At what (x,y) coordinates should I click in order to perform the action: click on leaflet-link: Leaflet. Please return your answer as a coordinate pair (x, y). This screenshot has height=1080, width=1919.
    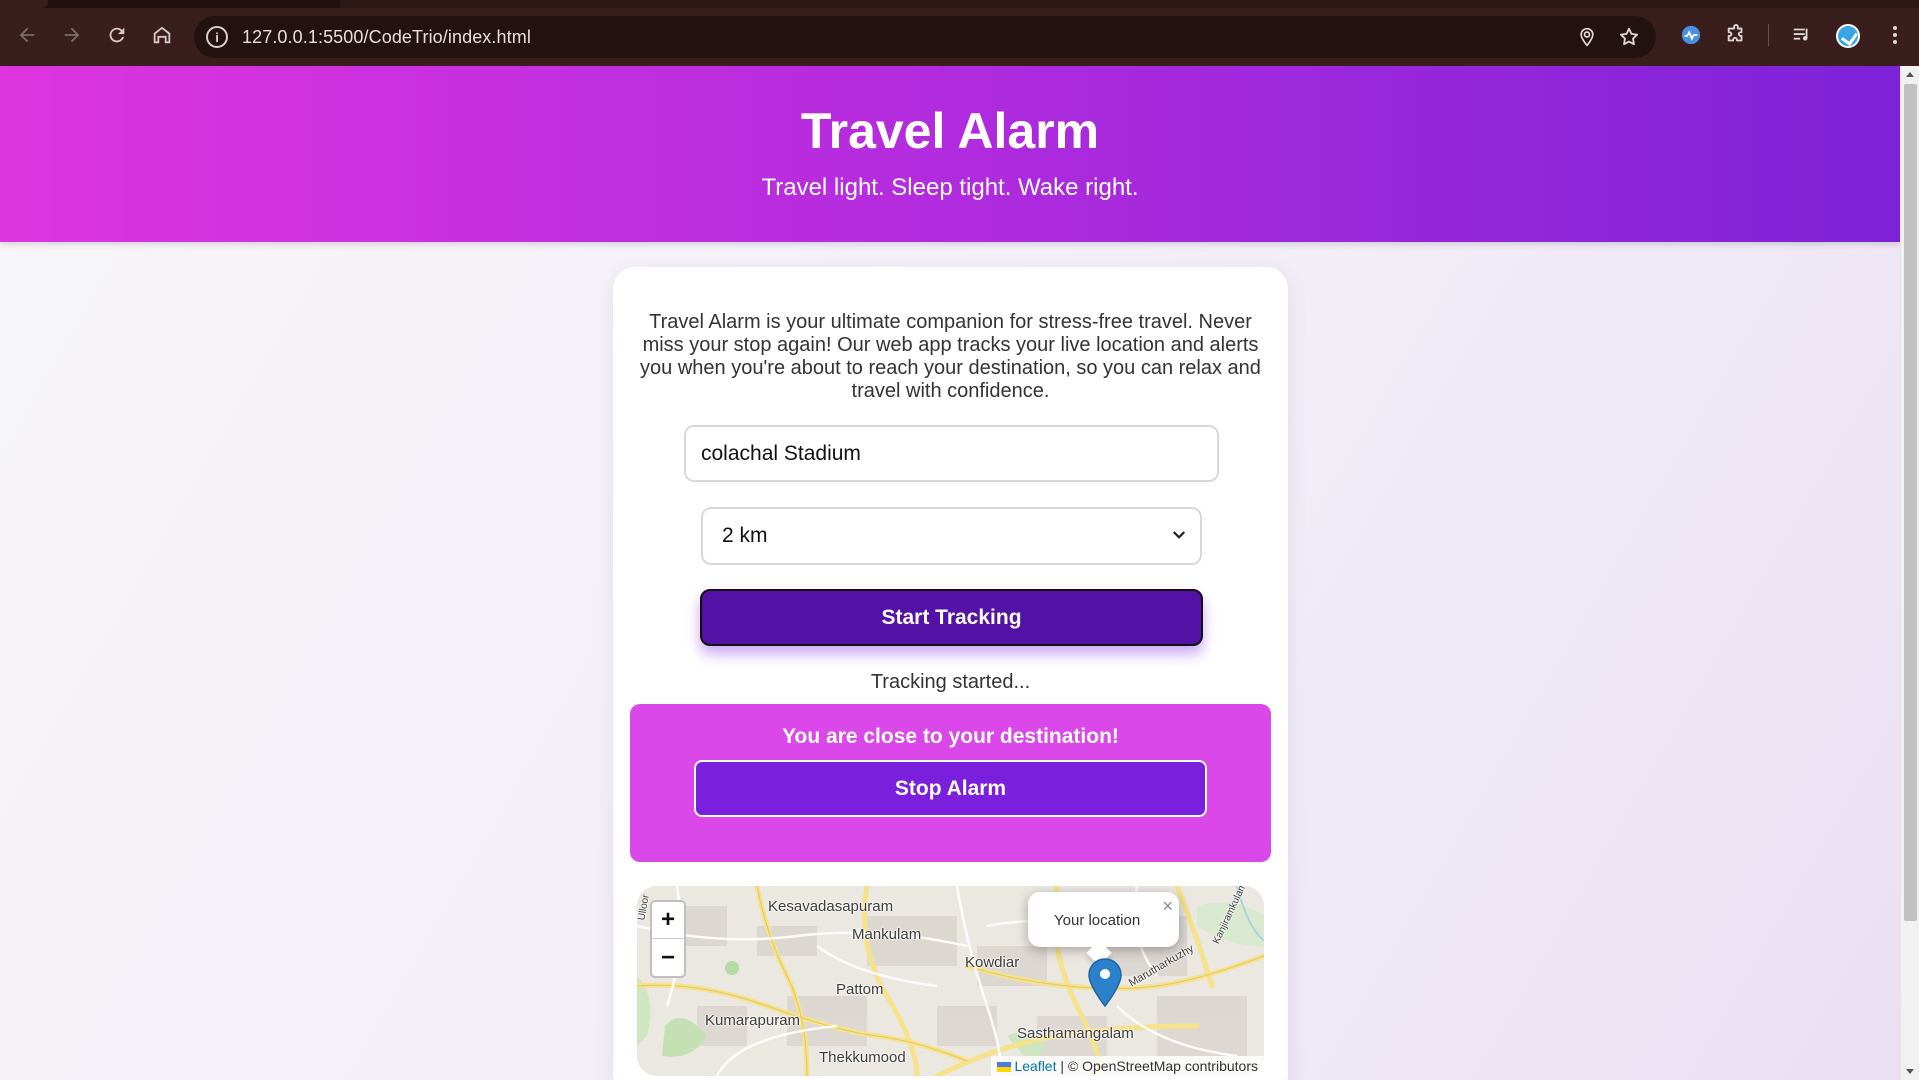
    Looking at the image, I should click on (1035, 1066).